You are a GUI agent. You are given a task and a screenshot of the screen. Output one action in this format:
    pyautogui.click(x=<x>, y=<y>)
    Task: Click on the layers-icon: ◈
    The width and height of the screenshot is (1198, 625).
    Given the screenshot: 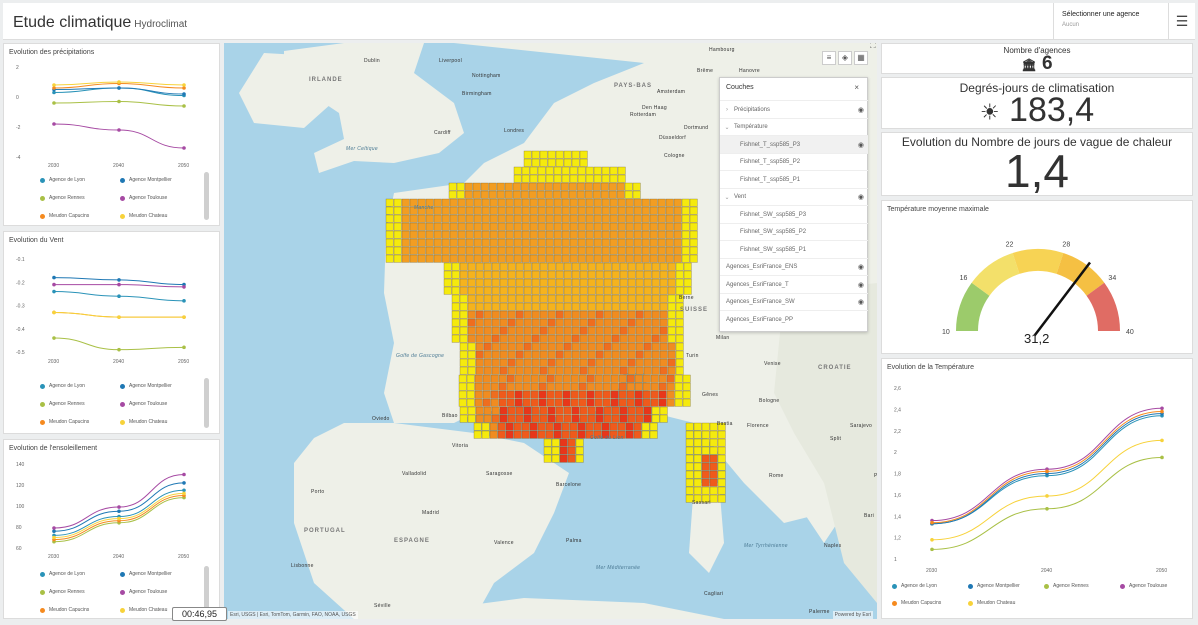 What is the action you would take?
    pyautogui.click(x=845, y=58)
    